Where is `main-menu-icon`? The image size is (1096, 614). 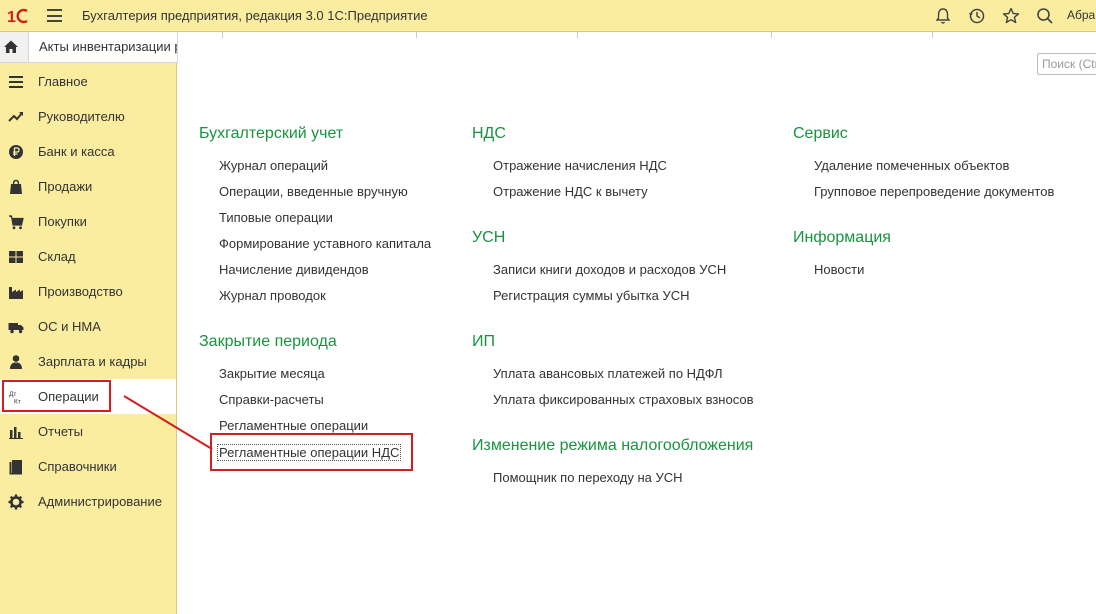 main-menu-icon is located at coordinates (54, 15).